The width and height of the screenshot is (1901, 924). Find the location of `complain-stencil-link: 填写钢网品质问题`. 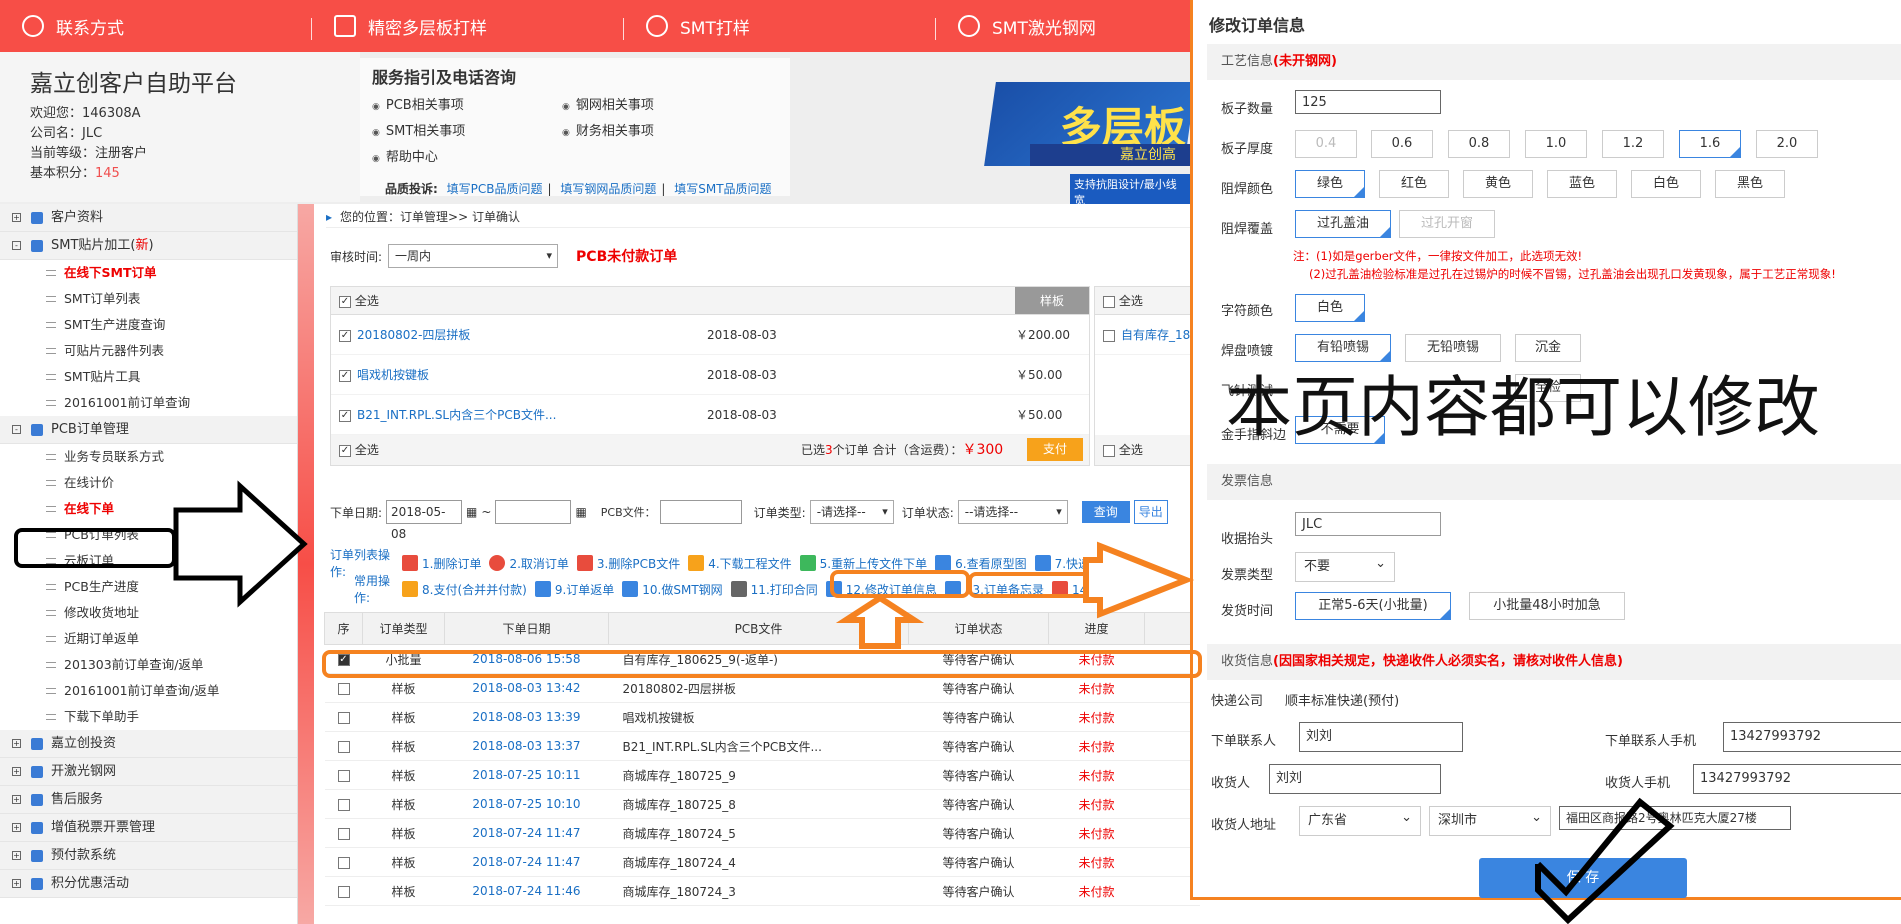

complain-stencil-link: 填写钢网品质问题 is located at coordinates (608, 189).